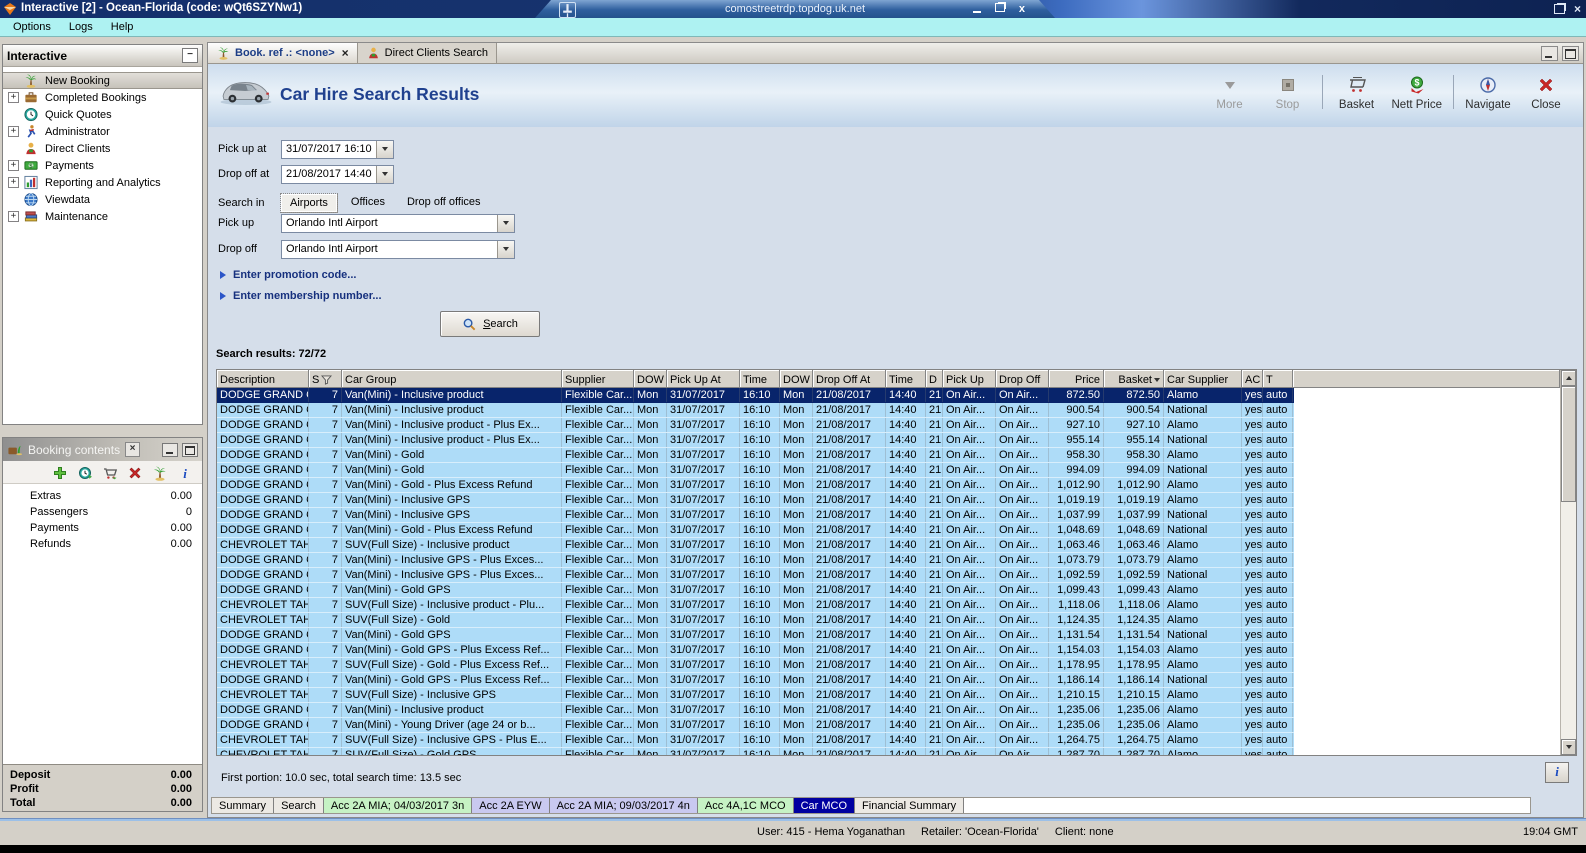  I want to click on search-in-airports: Airports, so click(309, 203).